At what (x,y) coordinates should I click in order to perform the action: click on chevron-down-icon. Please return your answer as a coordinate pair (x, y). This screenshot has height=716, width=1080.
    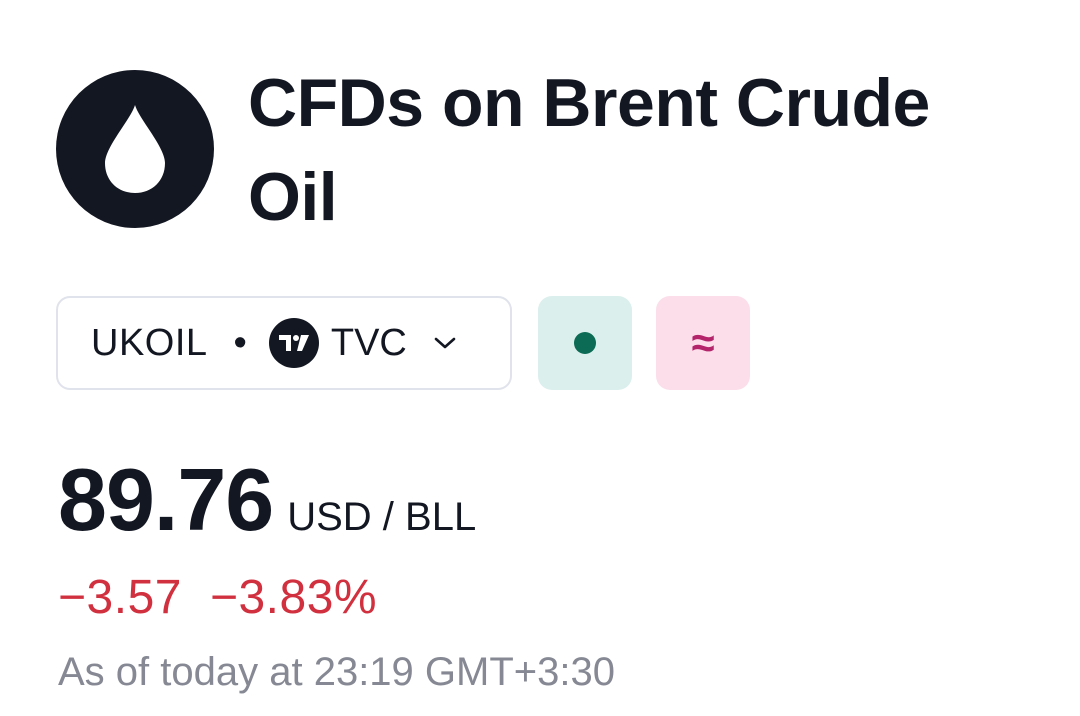
    Looking at the image, I should click on (445, 343).